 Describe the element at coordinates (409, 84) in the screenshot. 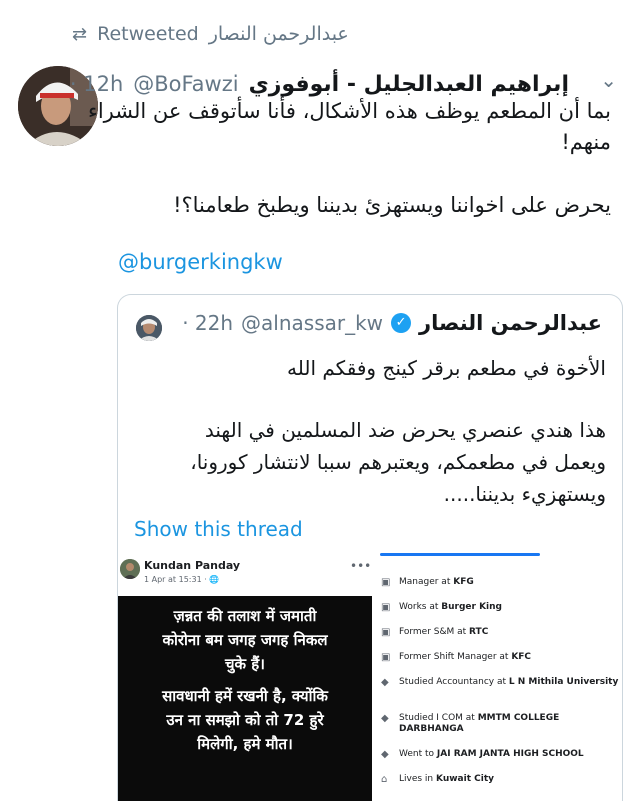

I see `author-name: إبراهيم العبدالجليل - أبوفوزي` at that location.